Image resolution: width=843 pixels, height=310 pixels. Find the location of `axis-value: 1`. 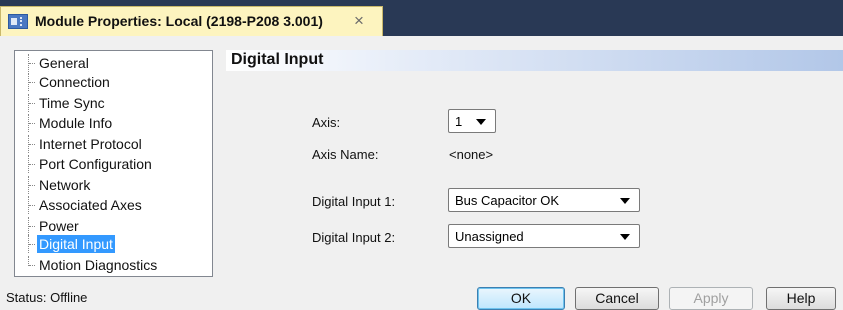

axis-value: 1 is located at coordinates (459, 121).